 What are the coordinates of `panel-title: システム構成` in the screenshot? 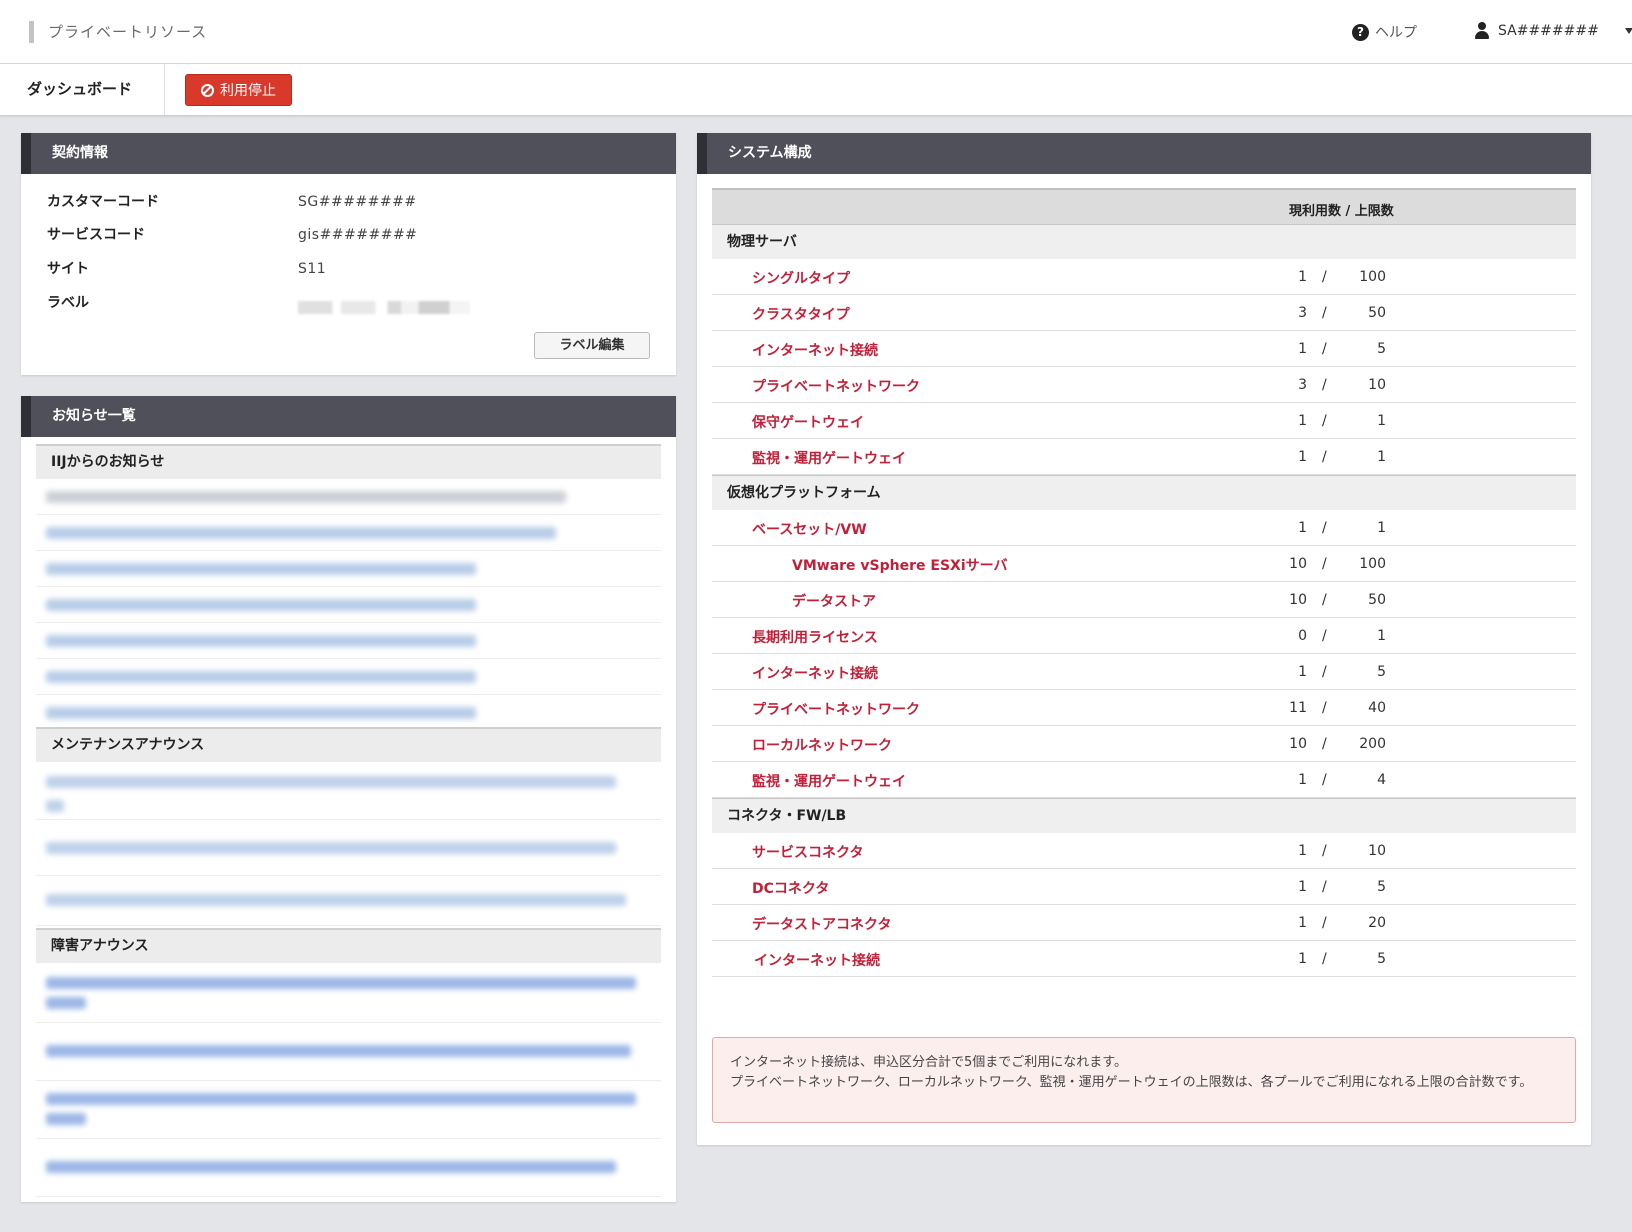 It's located at (1144, 153).